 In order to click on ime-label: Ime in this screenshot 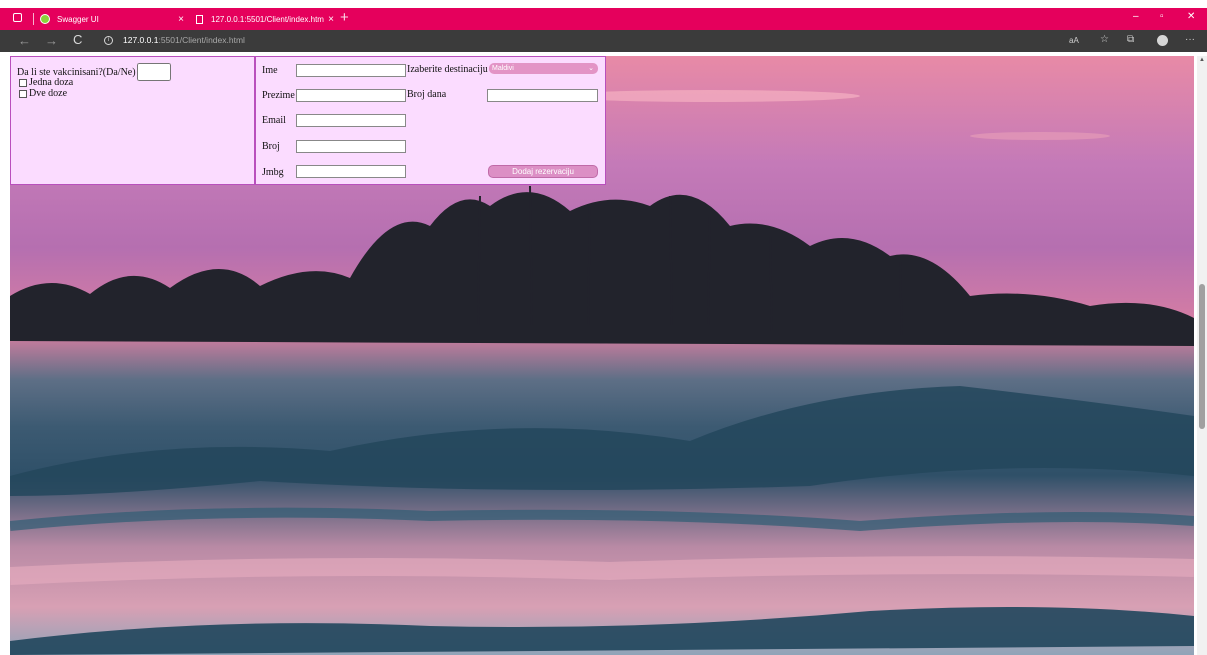, I will do `click(270, 70)`.